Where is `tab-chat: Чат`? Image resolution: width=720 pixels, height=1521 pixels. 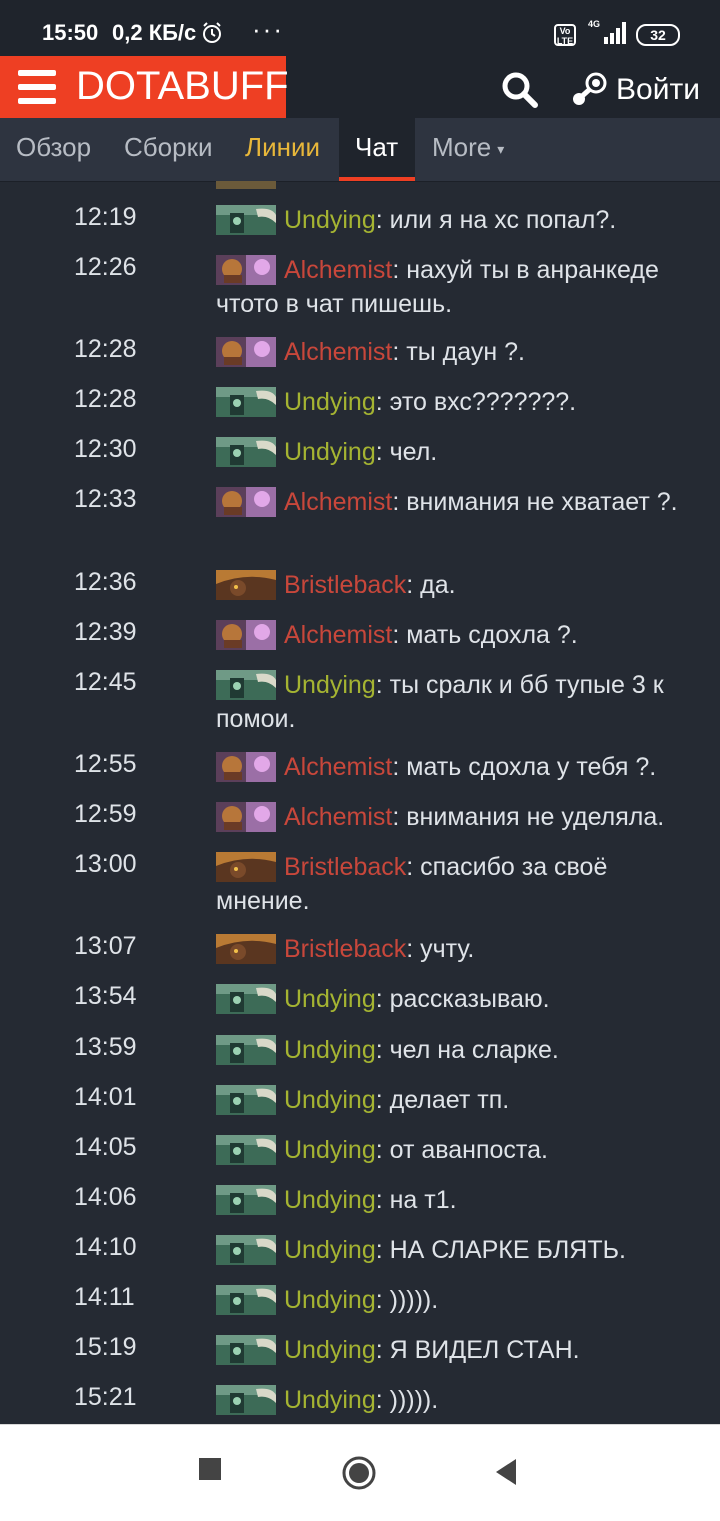 tab-chat: Чат is located at coordinates (377, 149).